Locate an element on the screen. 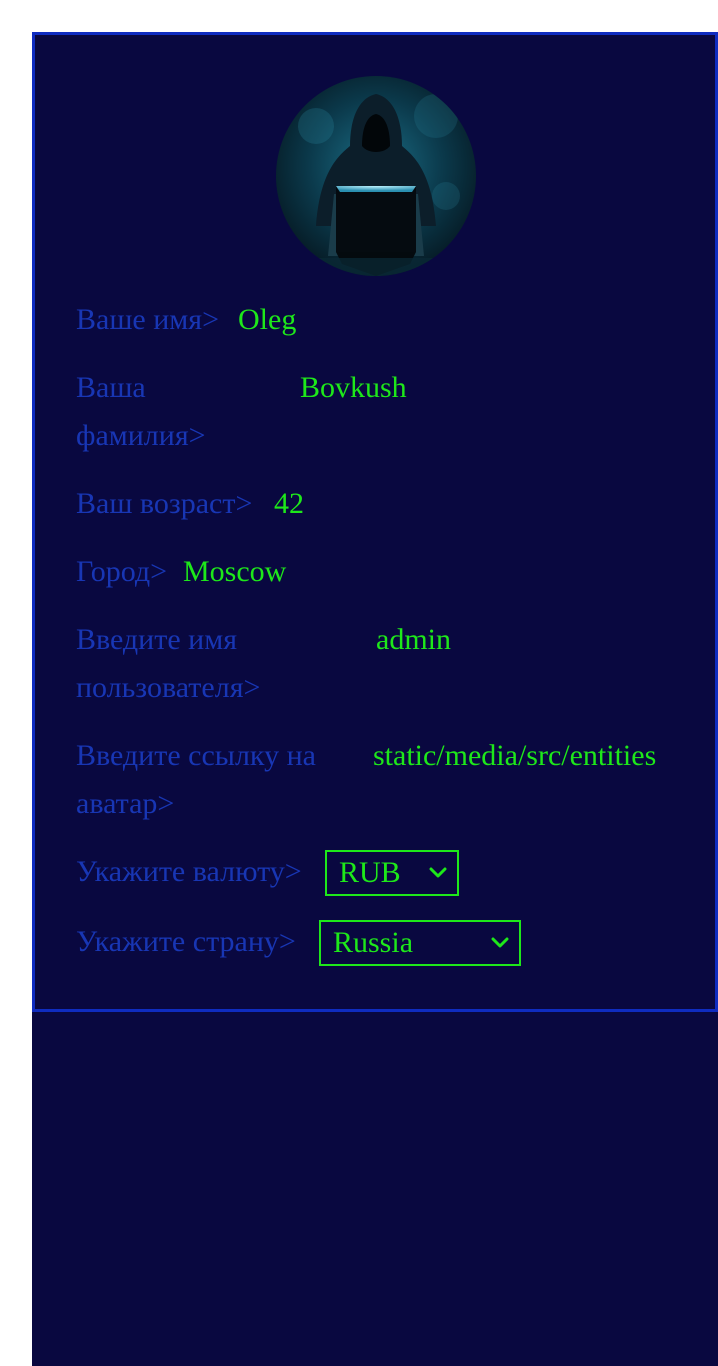 This screenshot has height=1366, width=718. country-label: Укажите страну> is located at coordinates (186, 941).